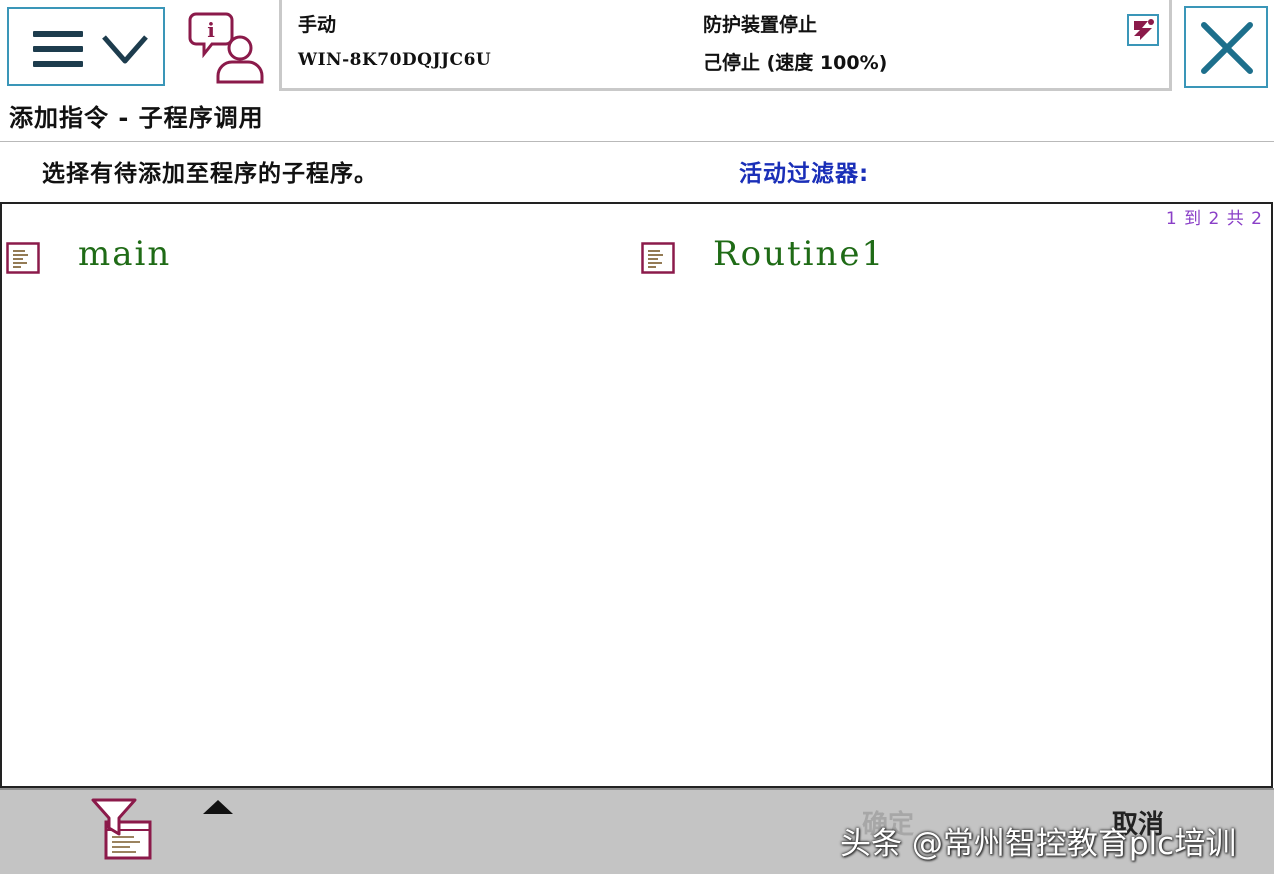  What do you see at coordinates (58, 49) in the screenshot?
I see `hamburger-icon` at bounding box center [58, 49].